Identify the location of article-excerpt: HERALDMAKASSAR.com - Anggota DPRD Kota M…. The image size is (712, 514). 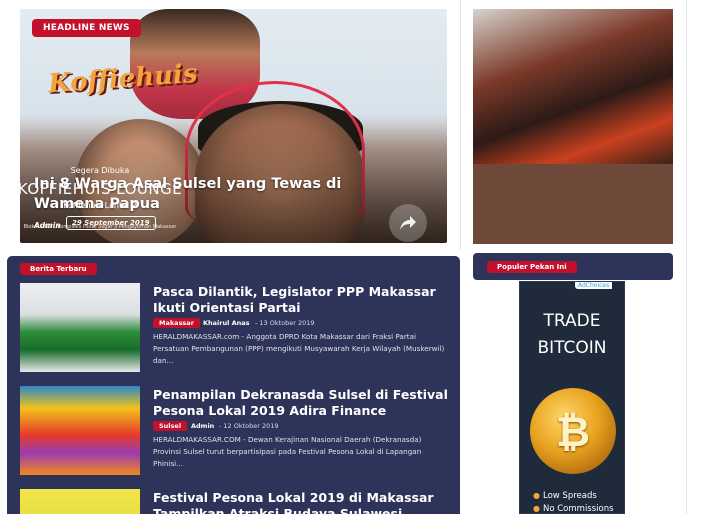
(299, 348).